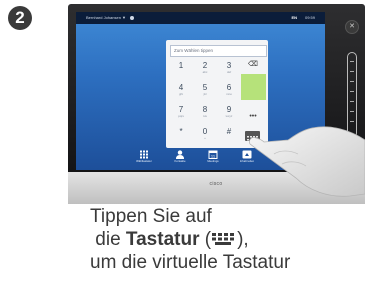  I want to click on instruction-line-2: die Tastatur (),, so click(225, 239).